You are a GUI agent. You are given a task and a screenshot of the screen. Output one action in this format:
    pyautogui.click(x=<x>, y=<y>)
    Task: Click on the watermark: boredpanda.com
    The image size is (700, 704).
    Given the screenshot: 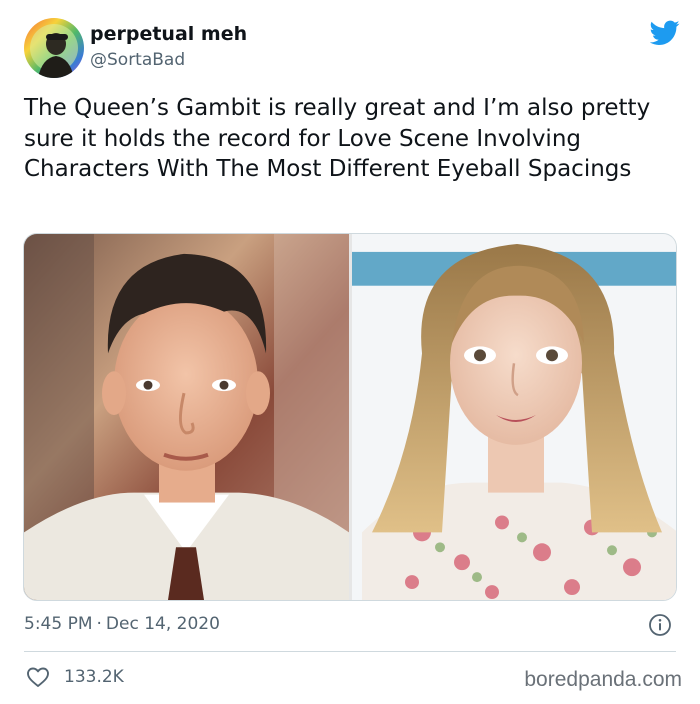 What is the action you would take?
    pyautogui.click(x=603, y=679)
    